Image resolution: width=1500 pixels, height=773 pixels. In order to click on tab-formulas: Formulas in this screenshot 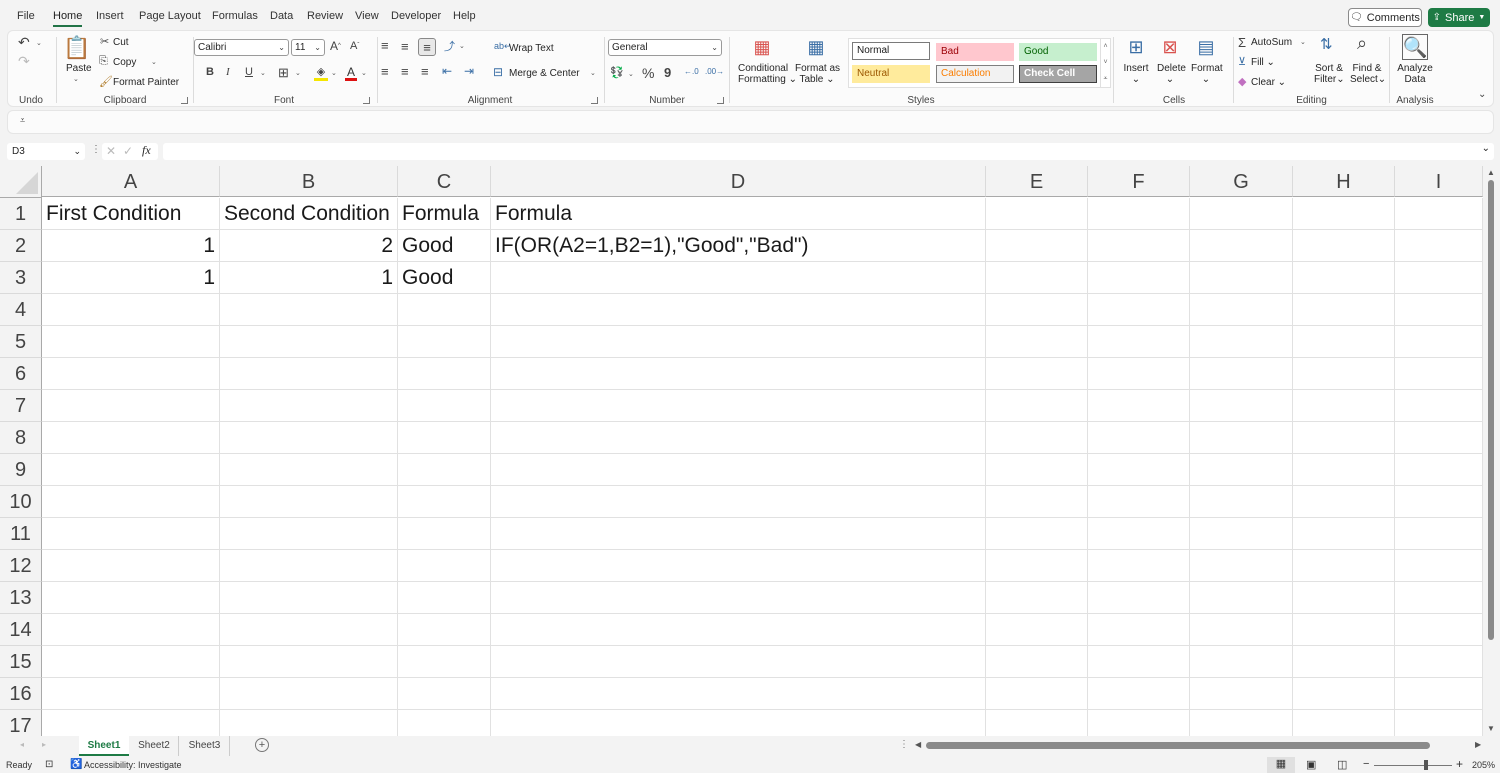, I will do `click(235, 16)`.